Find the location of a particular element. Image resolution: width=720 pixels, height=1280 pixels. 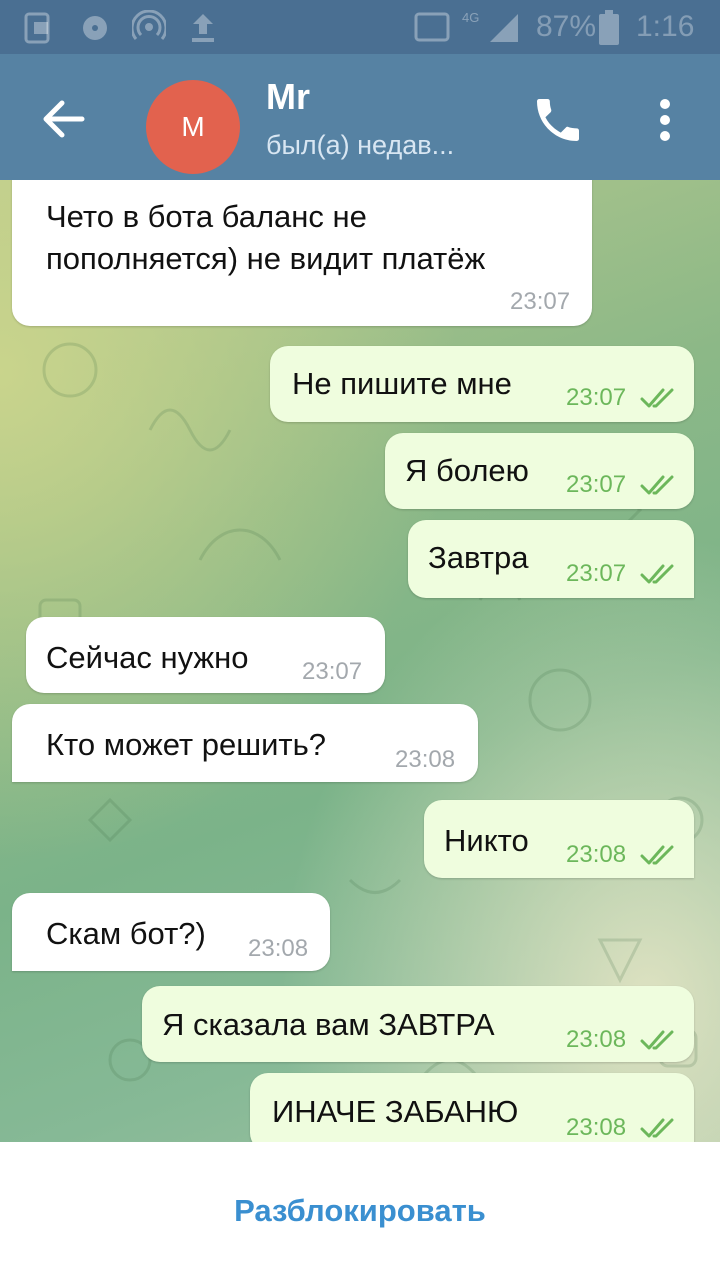

message-text: Я сказала вам ЗАВТРА is located at coordinates (328, 1024).